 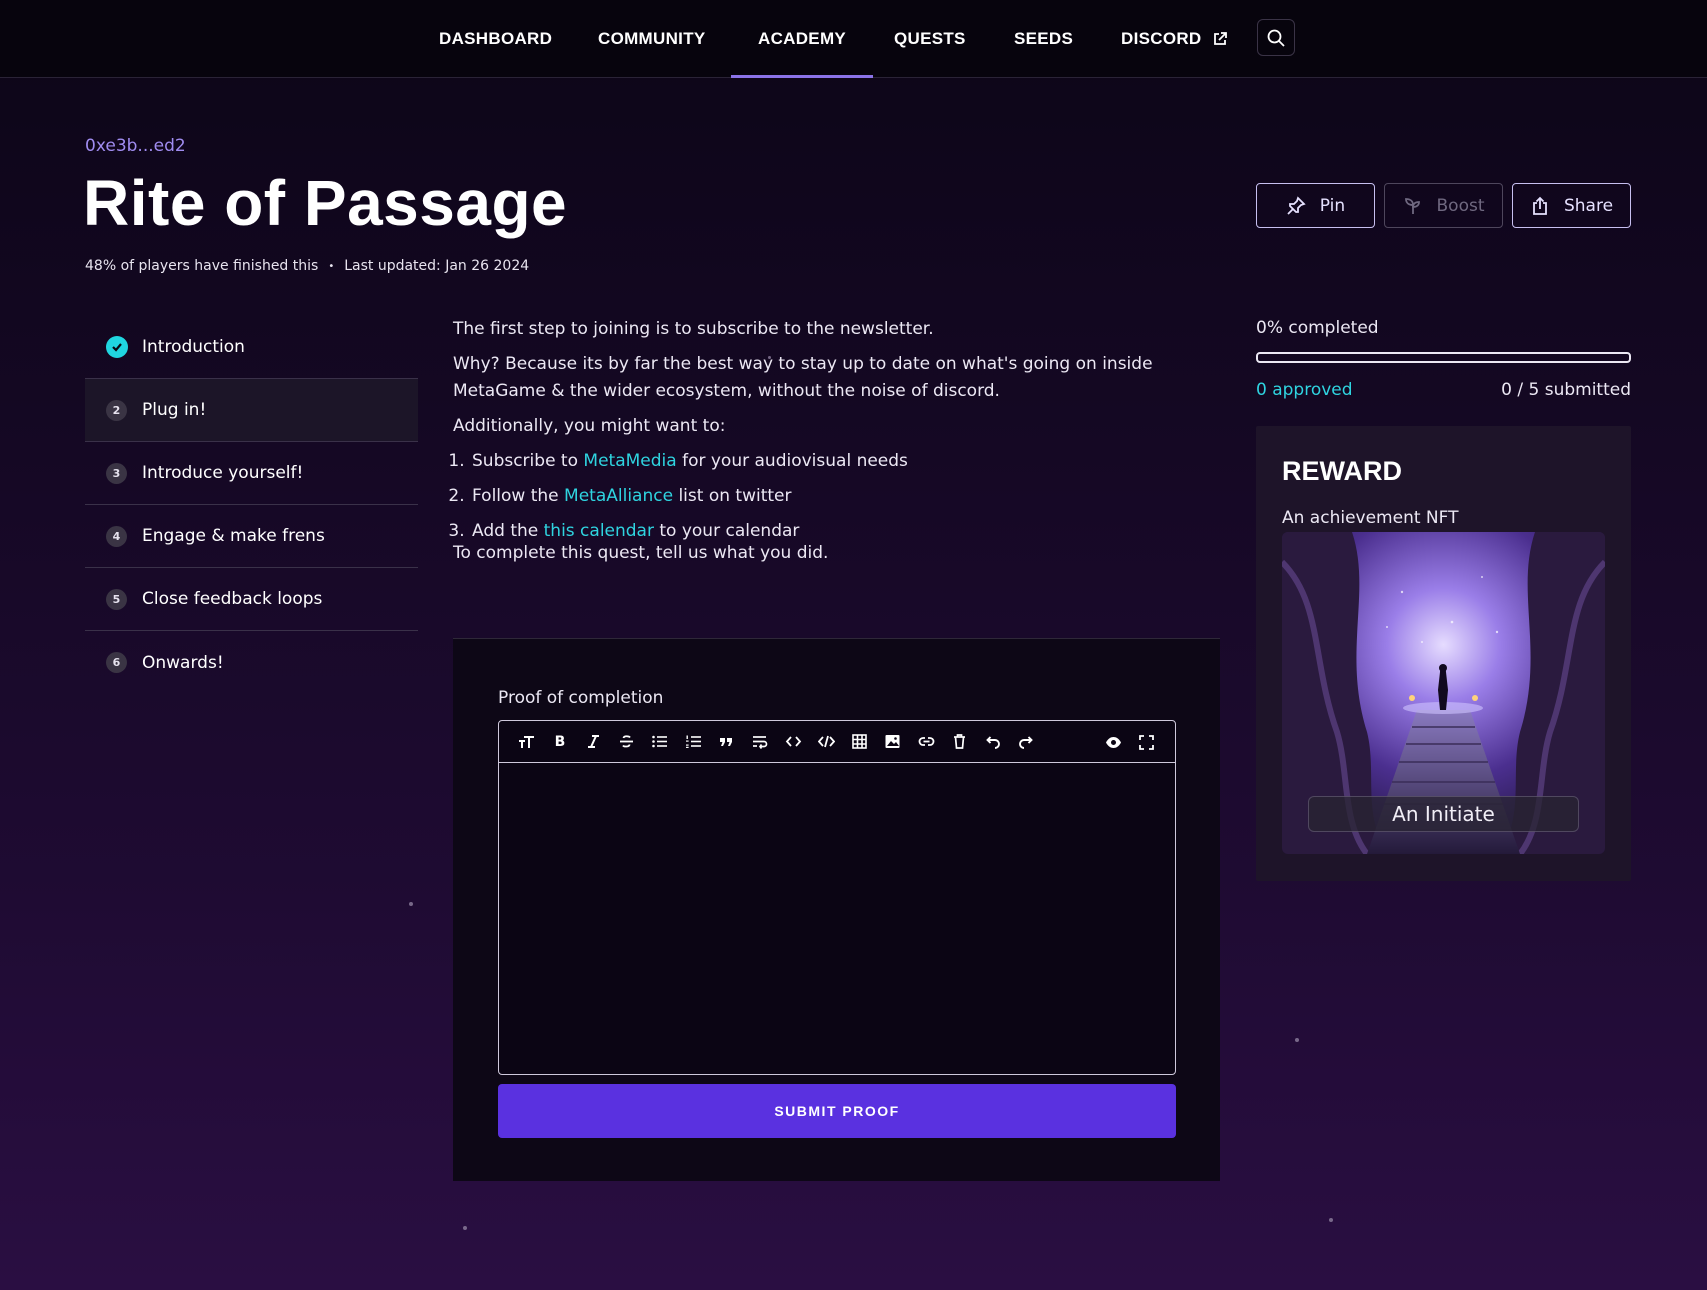 I want to click on step-introduce-yourself: 3 Introduce yourself!, so click(x=251, y=473).